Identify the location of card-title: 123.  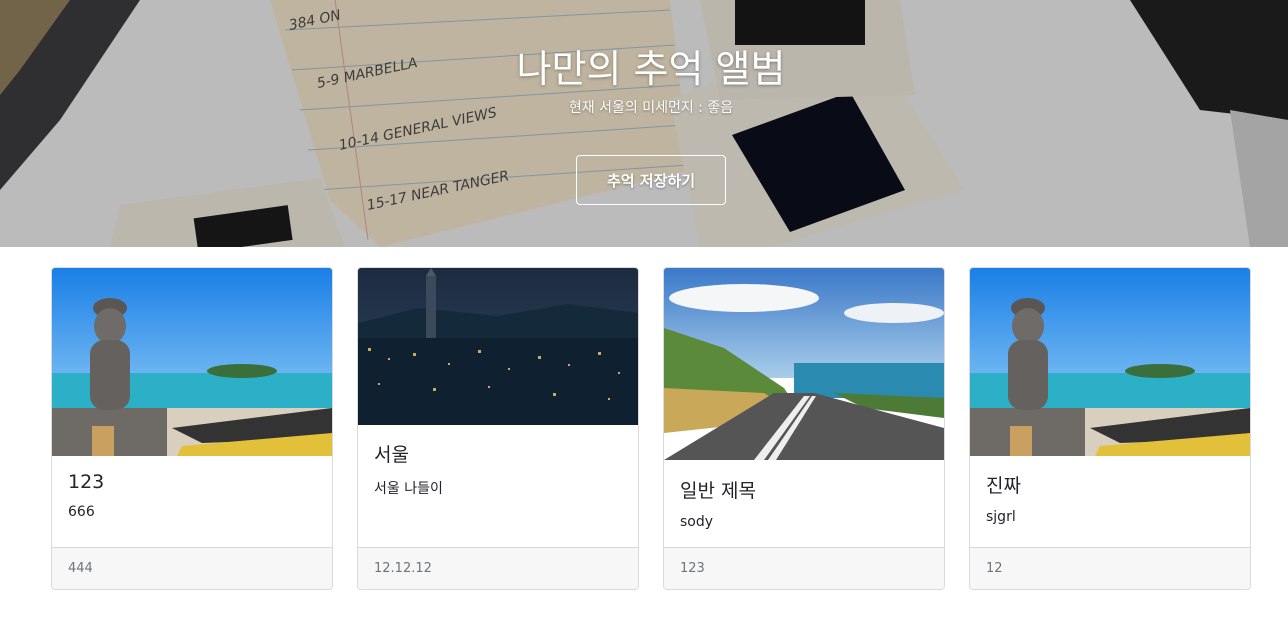
(86, 482).